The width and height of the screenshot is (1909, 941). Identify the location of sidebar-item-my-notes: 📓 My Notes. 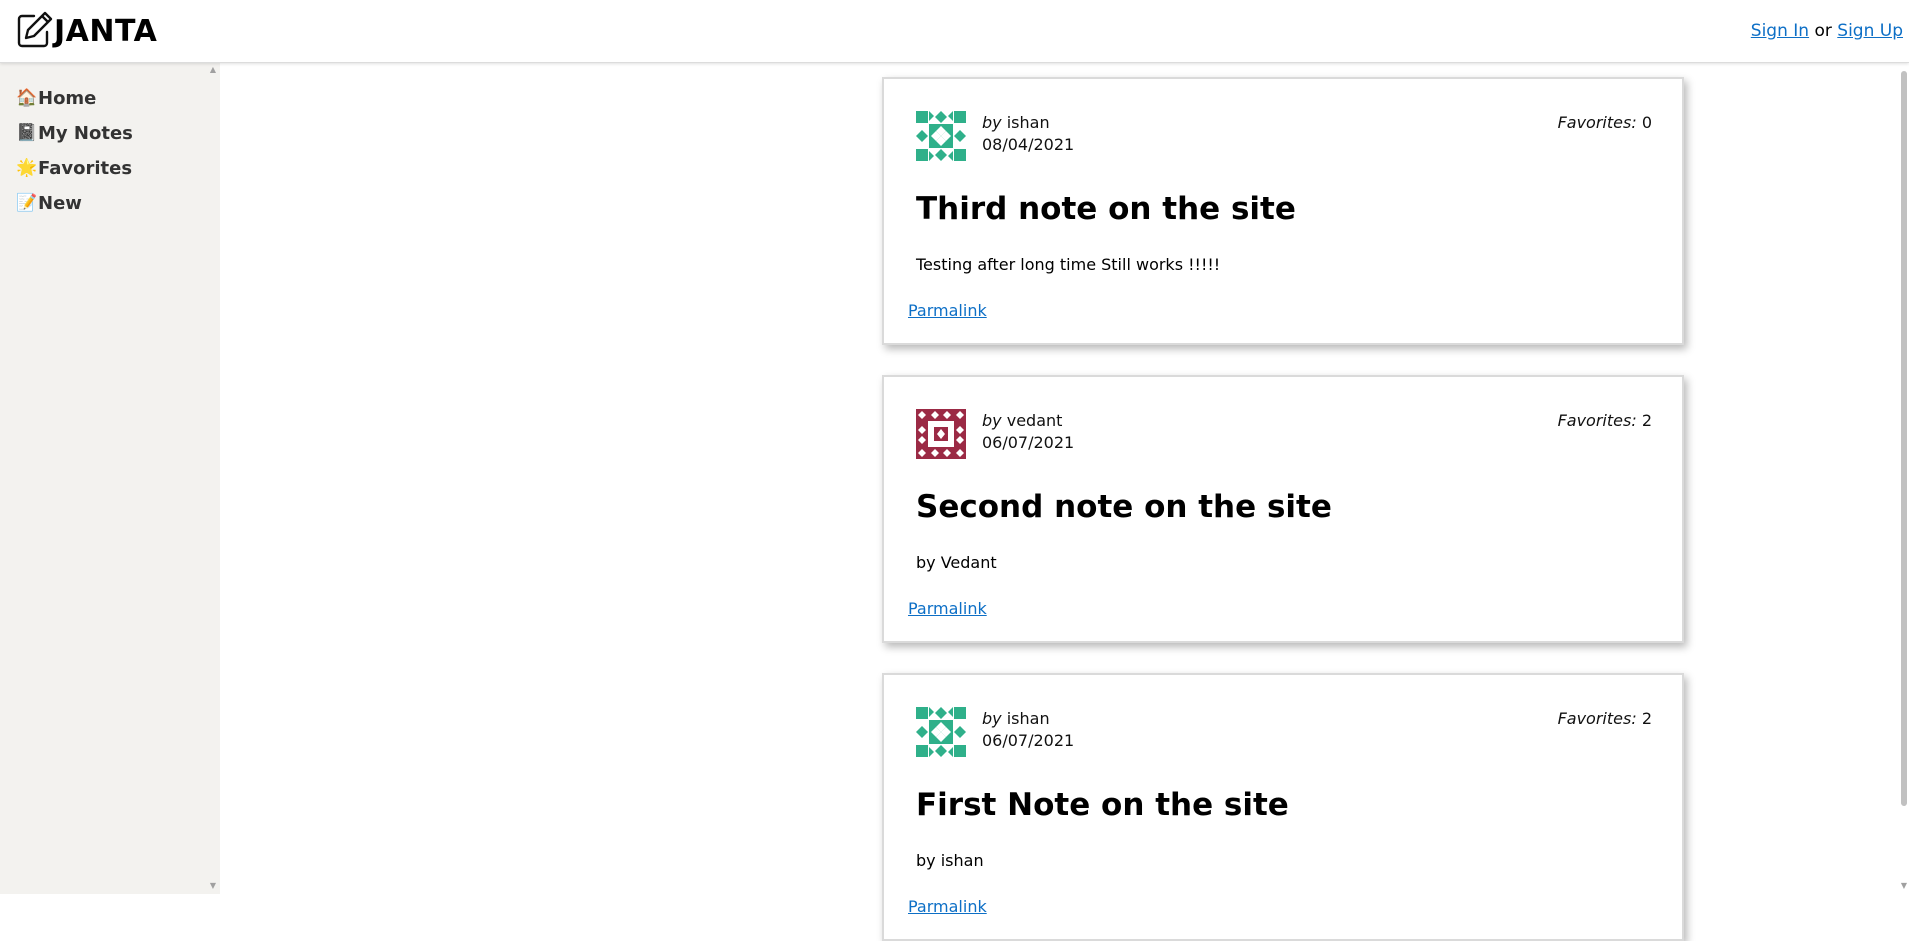
(74, 133).